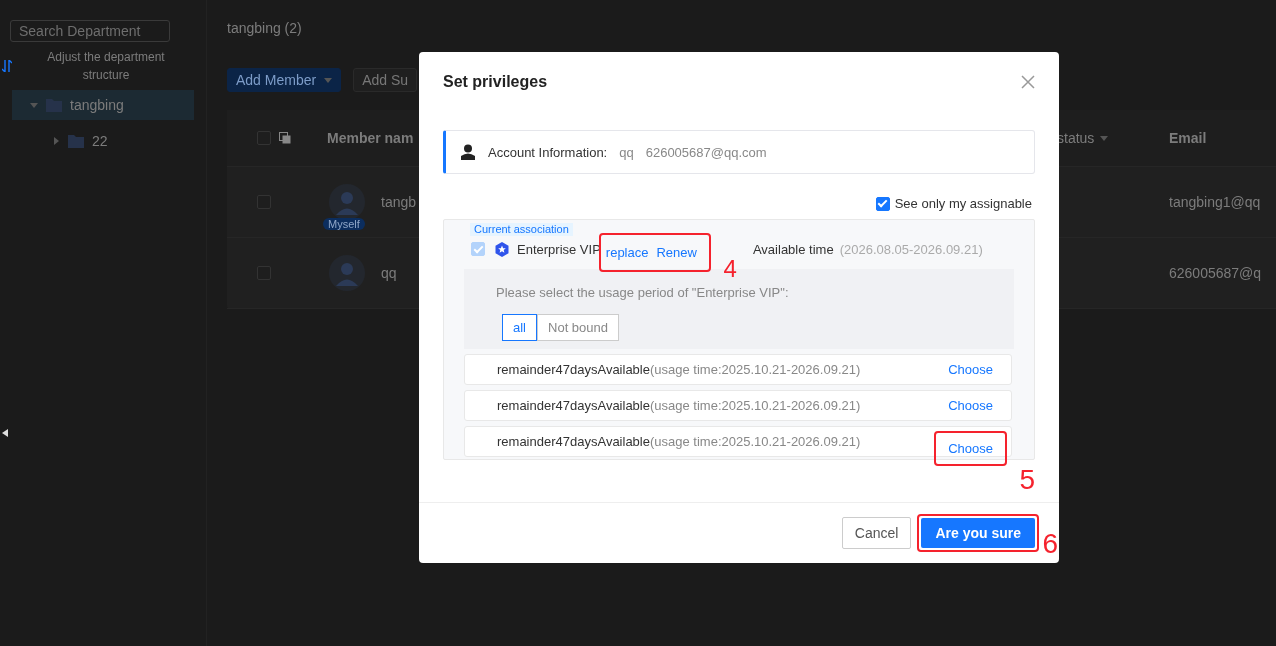 This screenshot has width=1276, height=646. I want to click on period-prompt: Please select the usage period of "Enterprise VIP":, so click(643, 292).